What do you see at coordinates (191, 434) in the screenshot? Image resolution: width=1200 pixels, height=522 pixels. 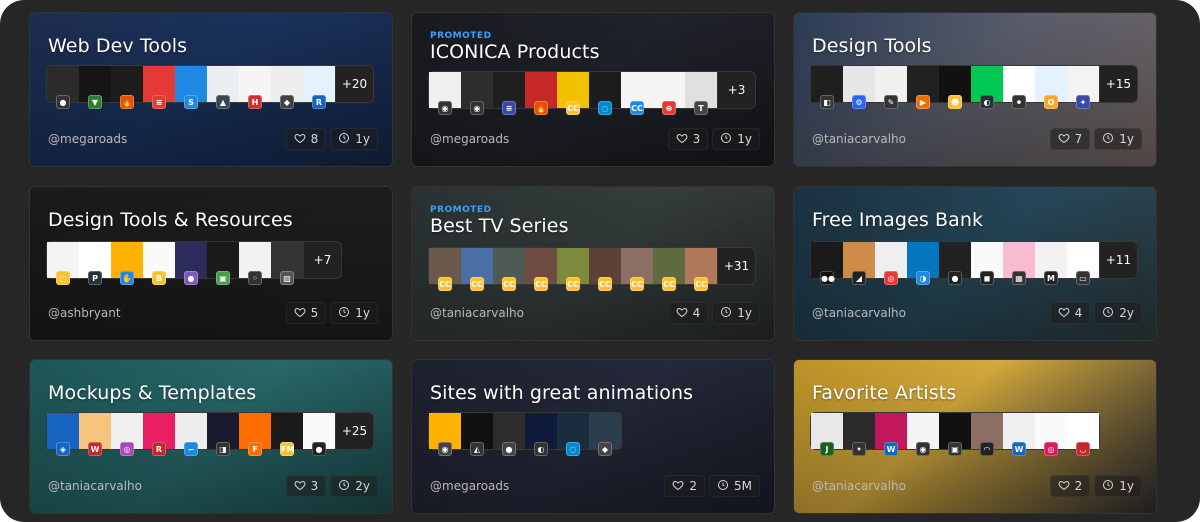 I see `link-thumbnail: ∽` at bounding box center [191, 434].